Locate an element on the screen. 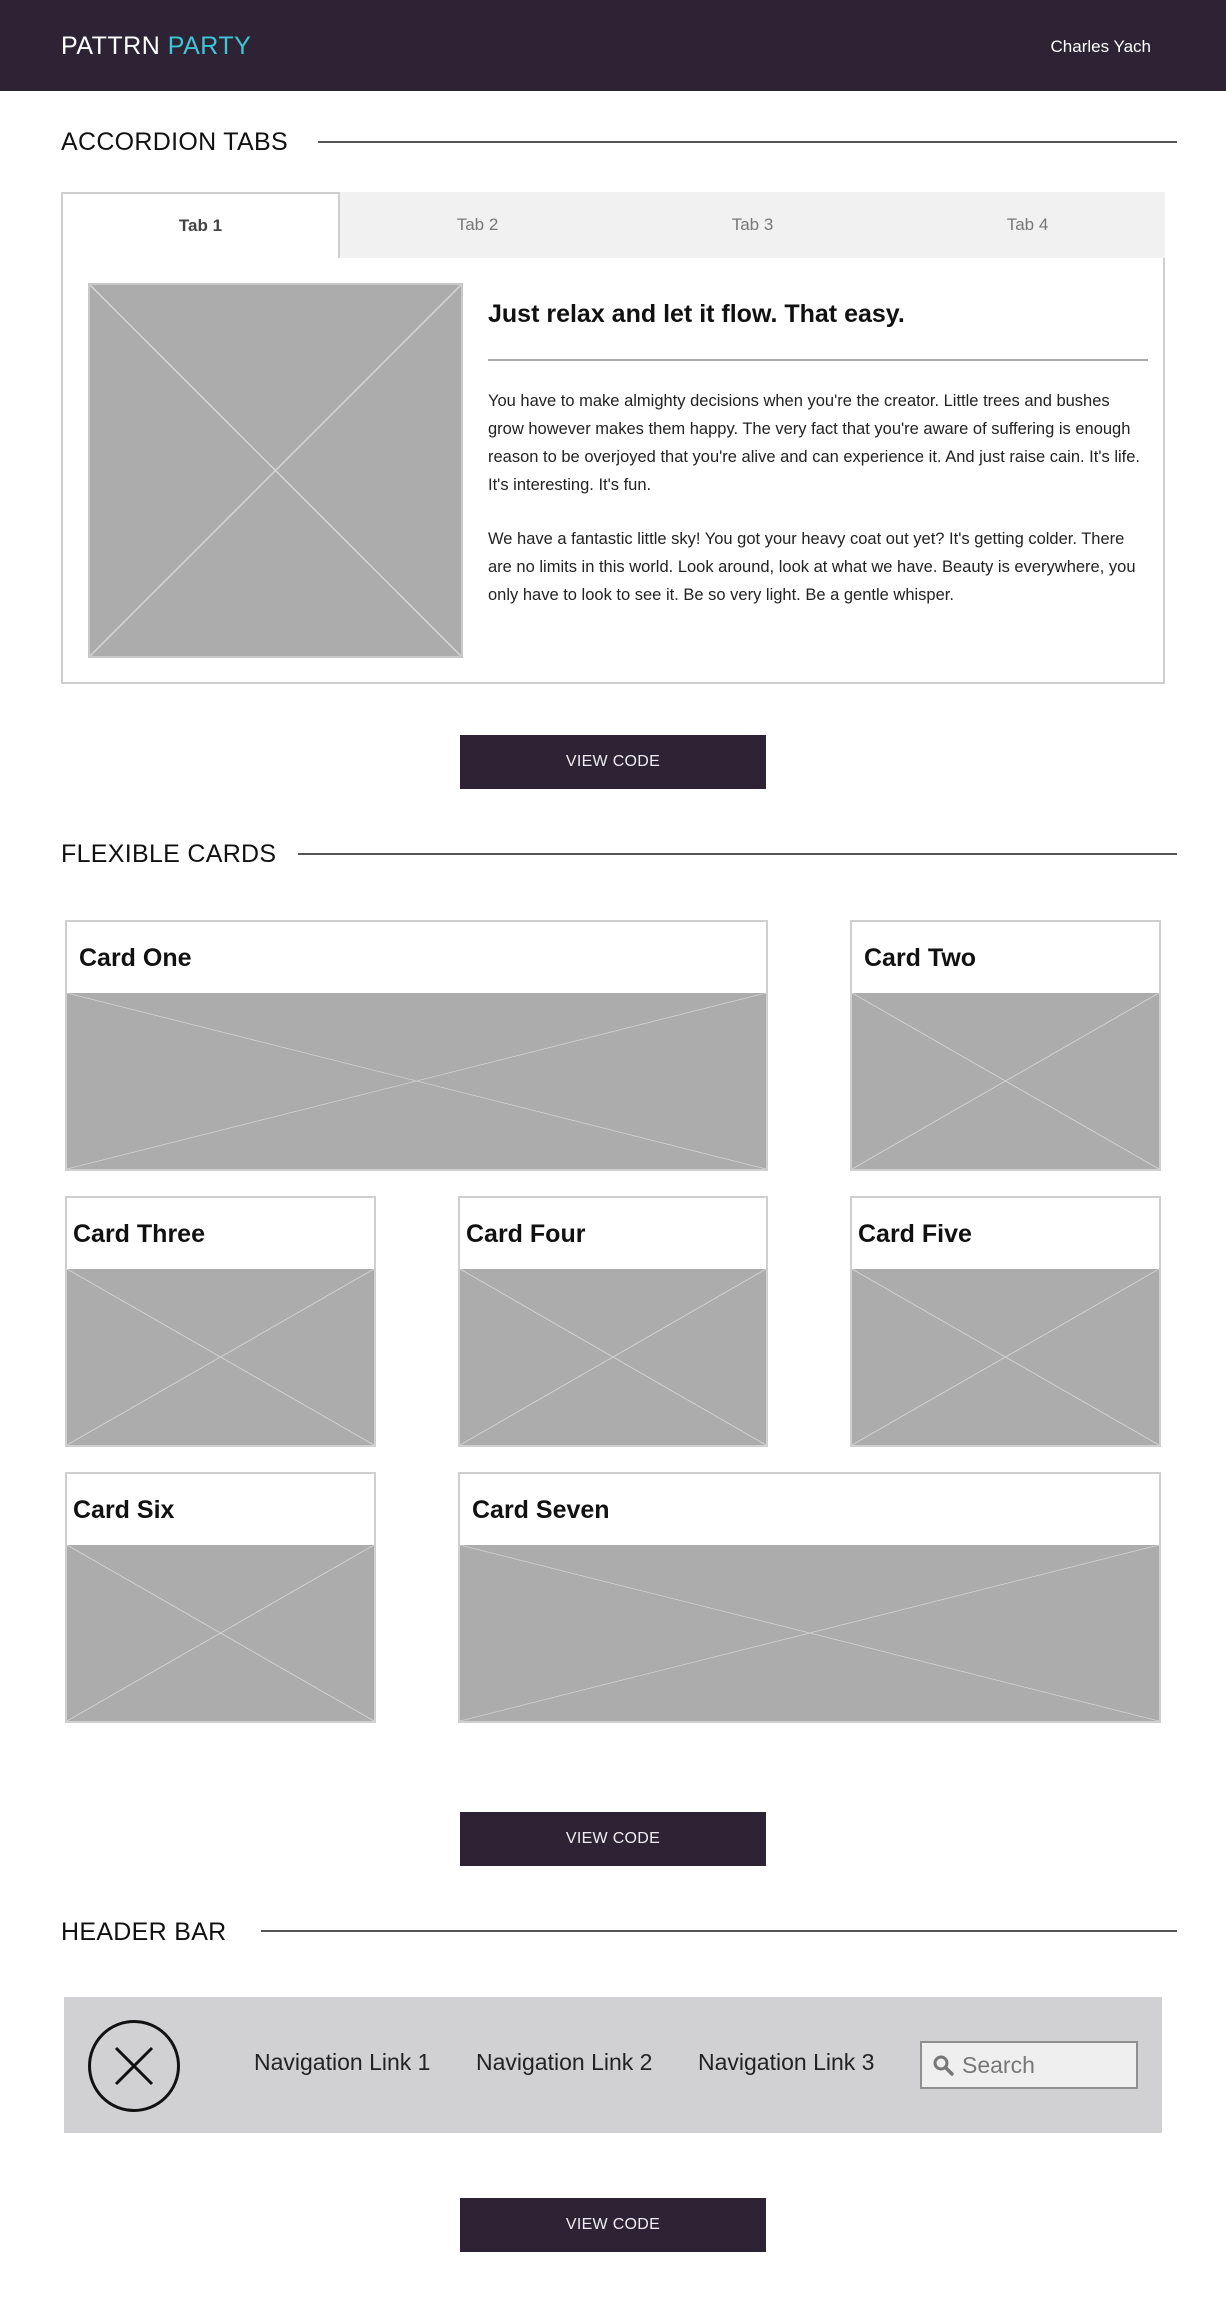 The width and height of the screenshot is (1226, 2302). tab-2: Tab 2 is located at coordinates (477, 225).